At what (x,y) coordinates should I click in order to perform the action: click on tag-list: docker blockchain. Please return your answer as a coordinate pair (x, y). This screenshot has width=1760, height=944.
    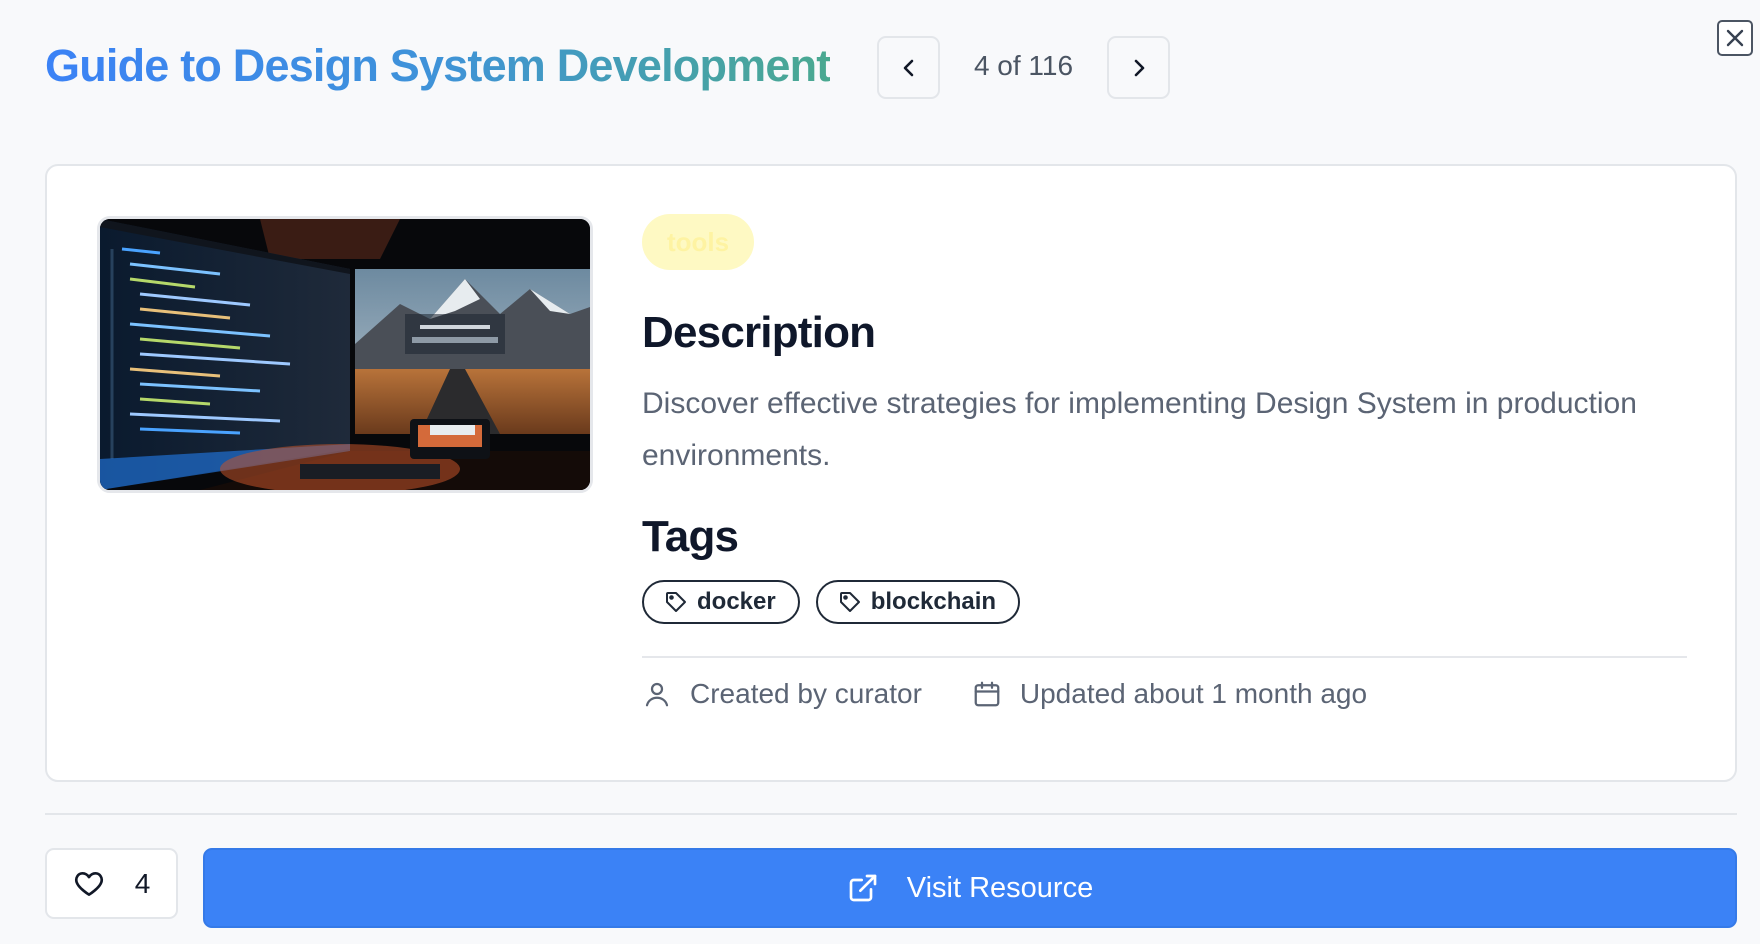
    Looking at the image, I should click on (1164, 602).